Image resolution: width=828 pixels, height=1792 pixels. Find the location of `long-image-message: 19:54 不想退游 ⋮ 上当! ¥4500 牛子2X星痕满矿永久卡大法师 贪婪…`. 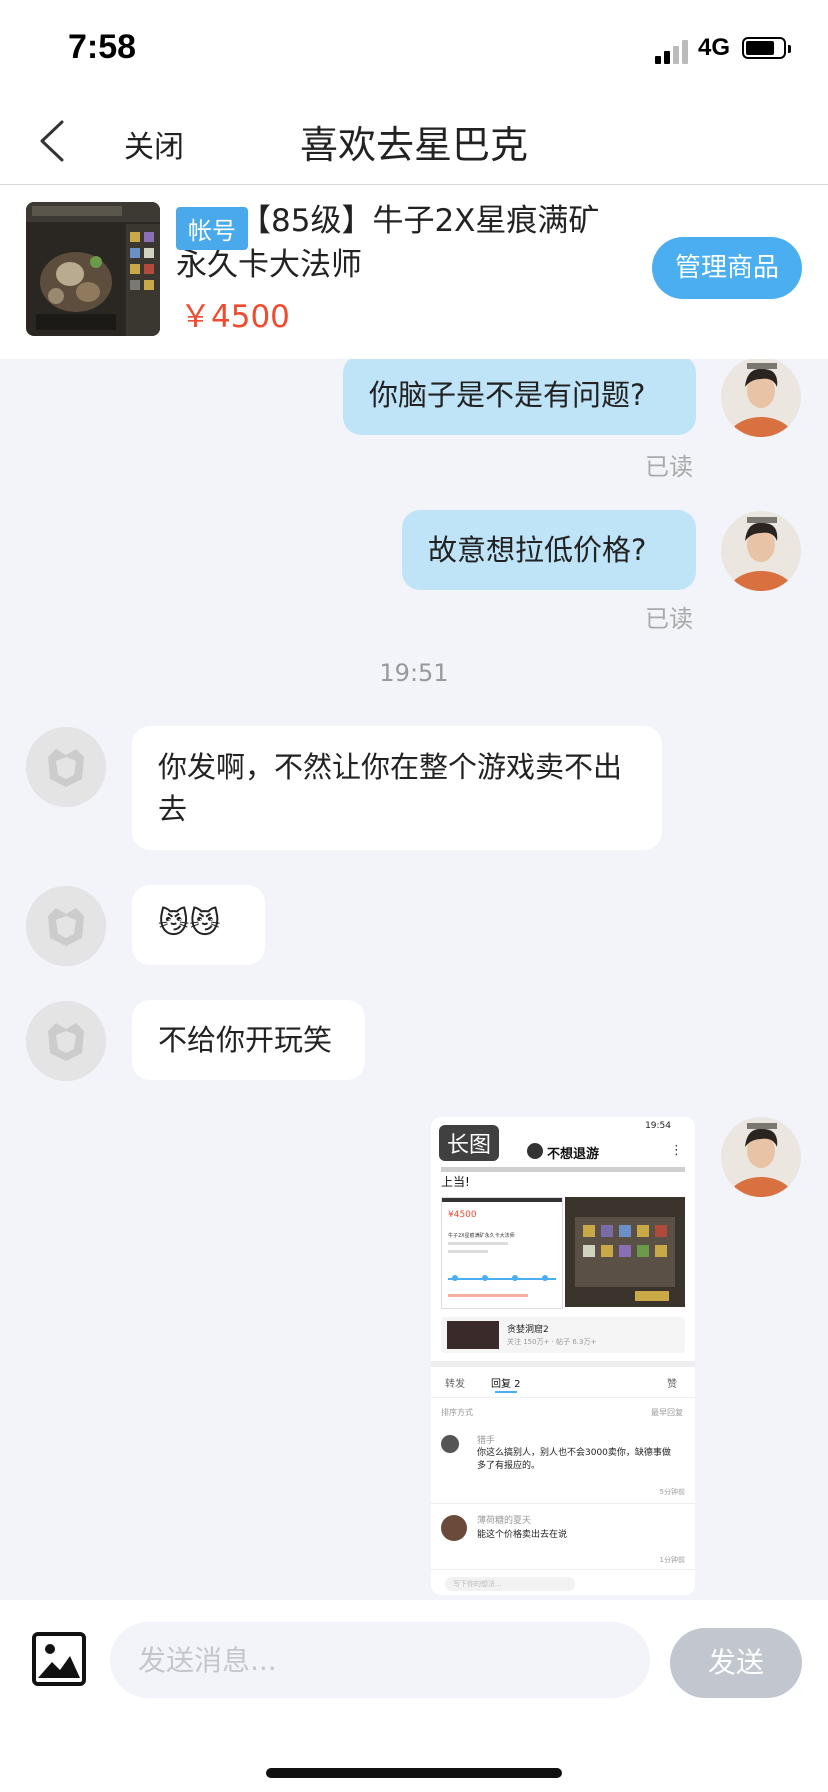

long-image-message: 19:54 不想退游 ⋮ 上当! ¥4500 牛子2X星痕满矿永久卡大法师 贪婪… is located at coordinates (563, 1356).